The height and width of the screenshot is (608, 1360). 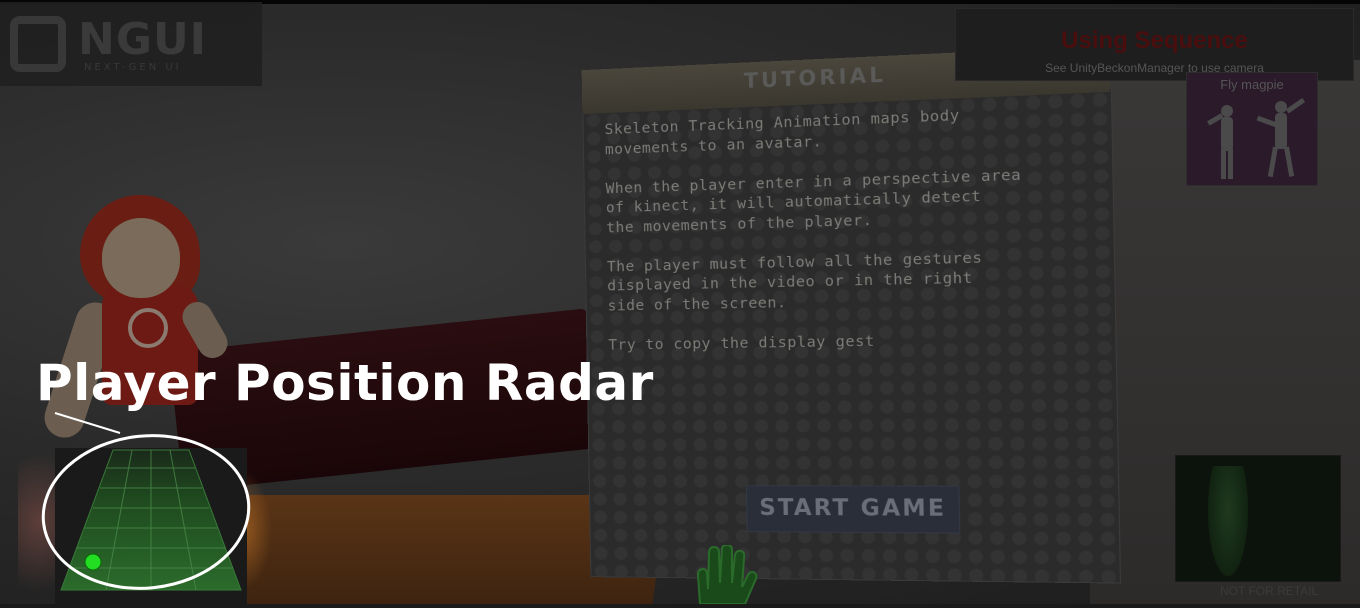 I want to click on ngui-logo-icon, so click(x=38, y=44).